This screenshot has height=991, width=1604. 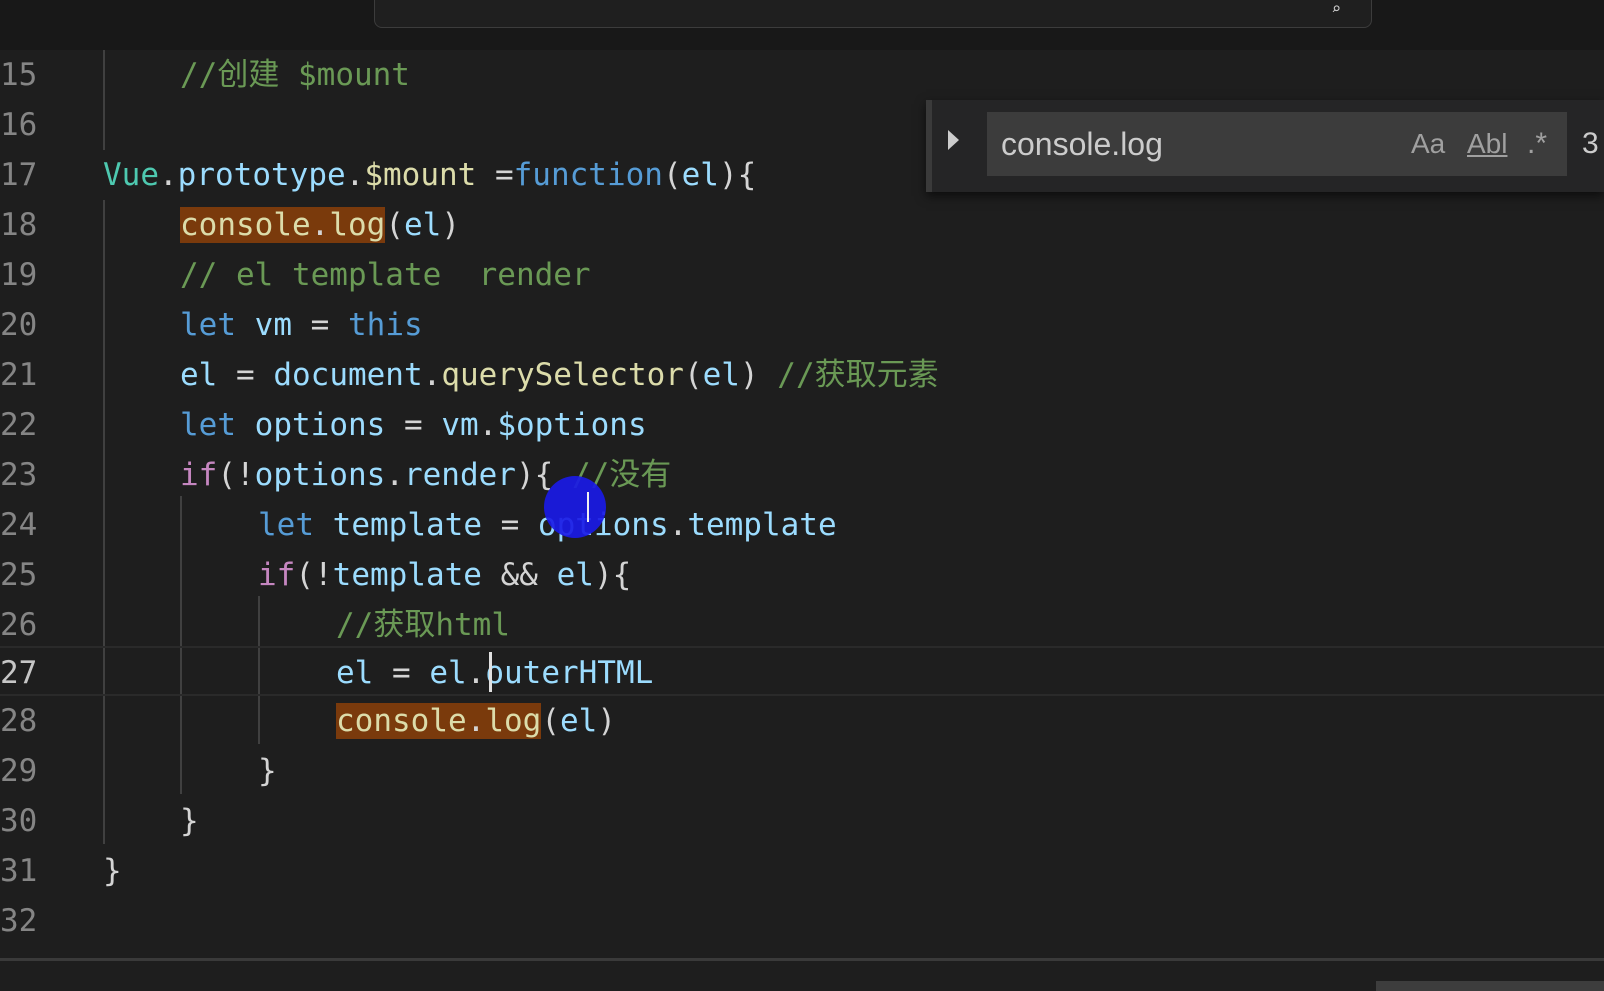 What do you see at coordinates (1428, 144) in the screenshot?
I see `match-case-icon: Aa` at bounding box center [1428, 144].